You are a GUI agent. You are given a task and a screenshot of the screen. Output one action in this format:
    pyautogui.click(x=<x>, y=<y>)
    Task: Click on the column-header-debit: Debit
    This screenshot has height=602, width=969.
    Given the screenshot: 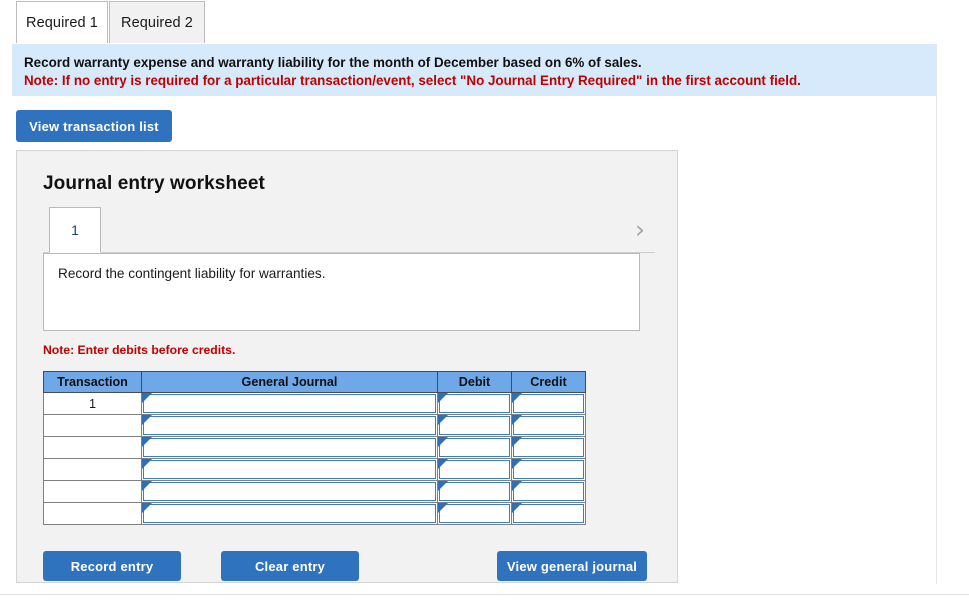 What is the action you would take?
    pyautogui.click(x=474, y=382)
    